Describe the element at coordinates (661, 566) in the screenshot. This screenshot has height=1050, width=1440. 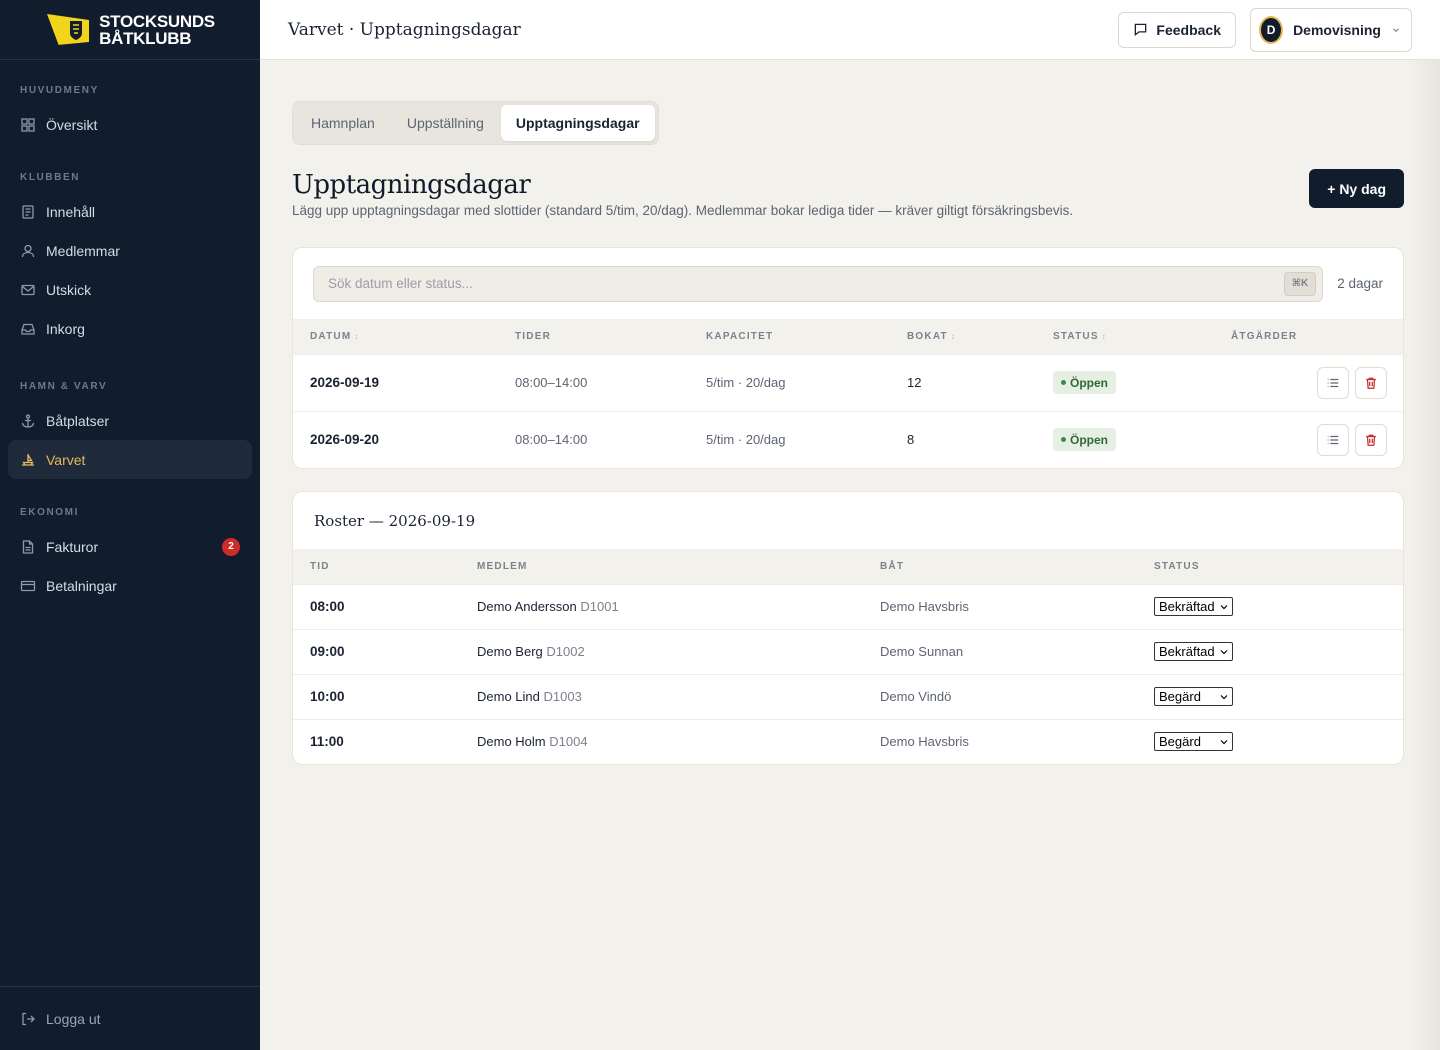
I see `column-header-medlem: MEDLEM` at that location.